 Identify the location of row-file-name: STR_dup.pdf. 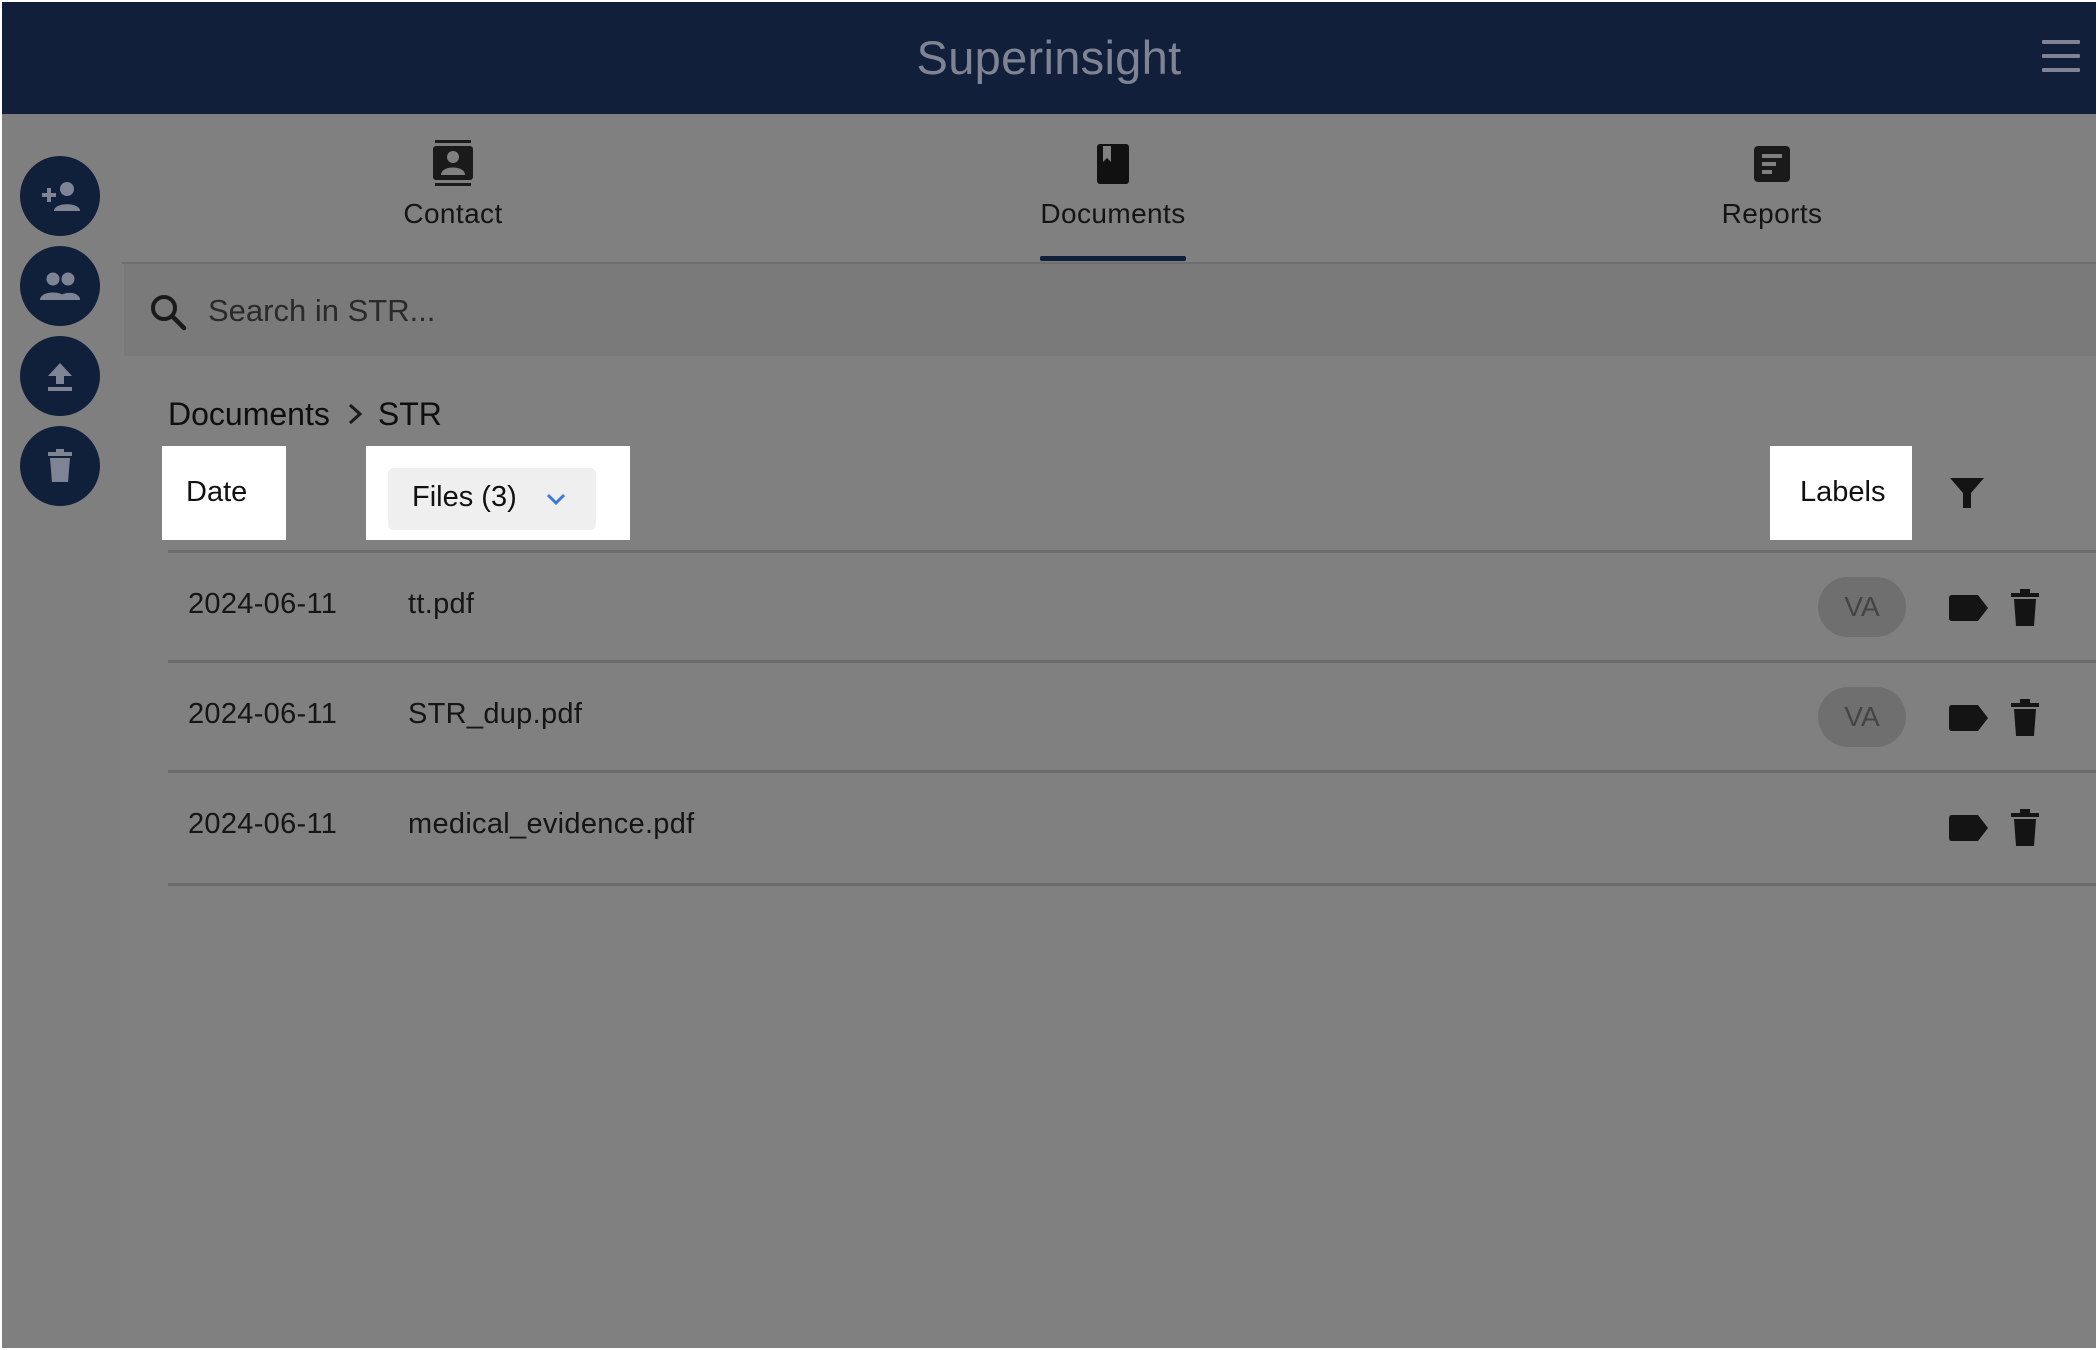
(495, 714).